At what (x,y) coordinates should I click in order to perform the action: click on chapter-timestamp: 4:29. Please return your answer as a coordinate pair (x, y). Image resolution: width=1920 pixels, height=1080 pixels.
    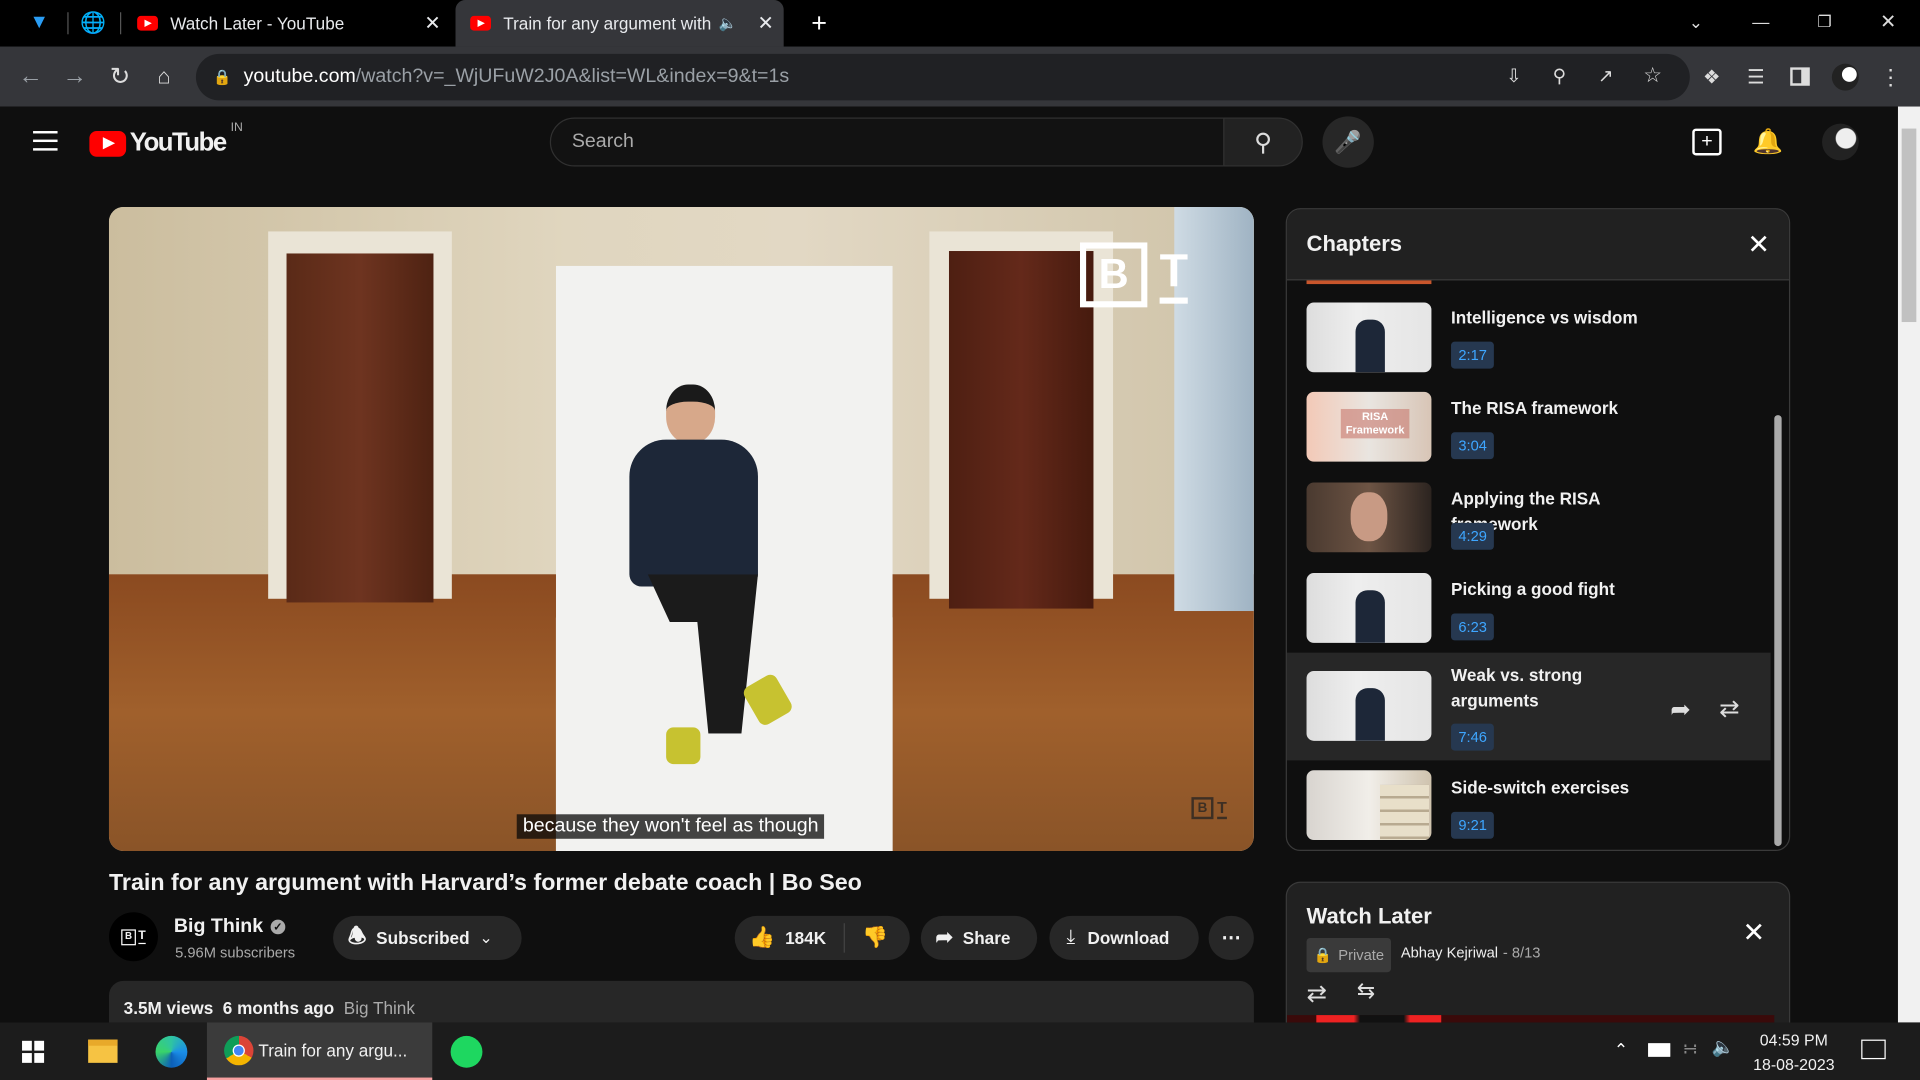
    Looking at the image, I should click on (1473, 536).